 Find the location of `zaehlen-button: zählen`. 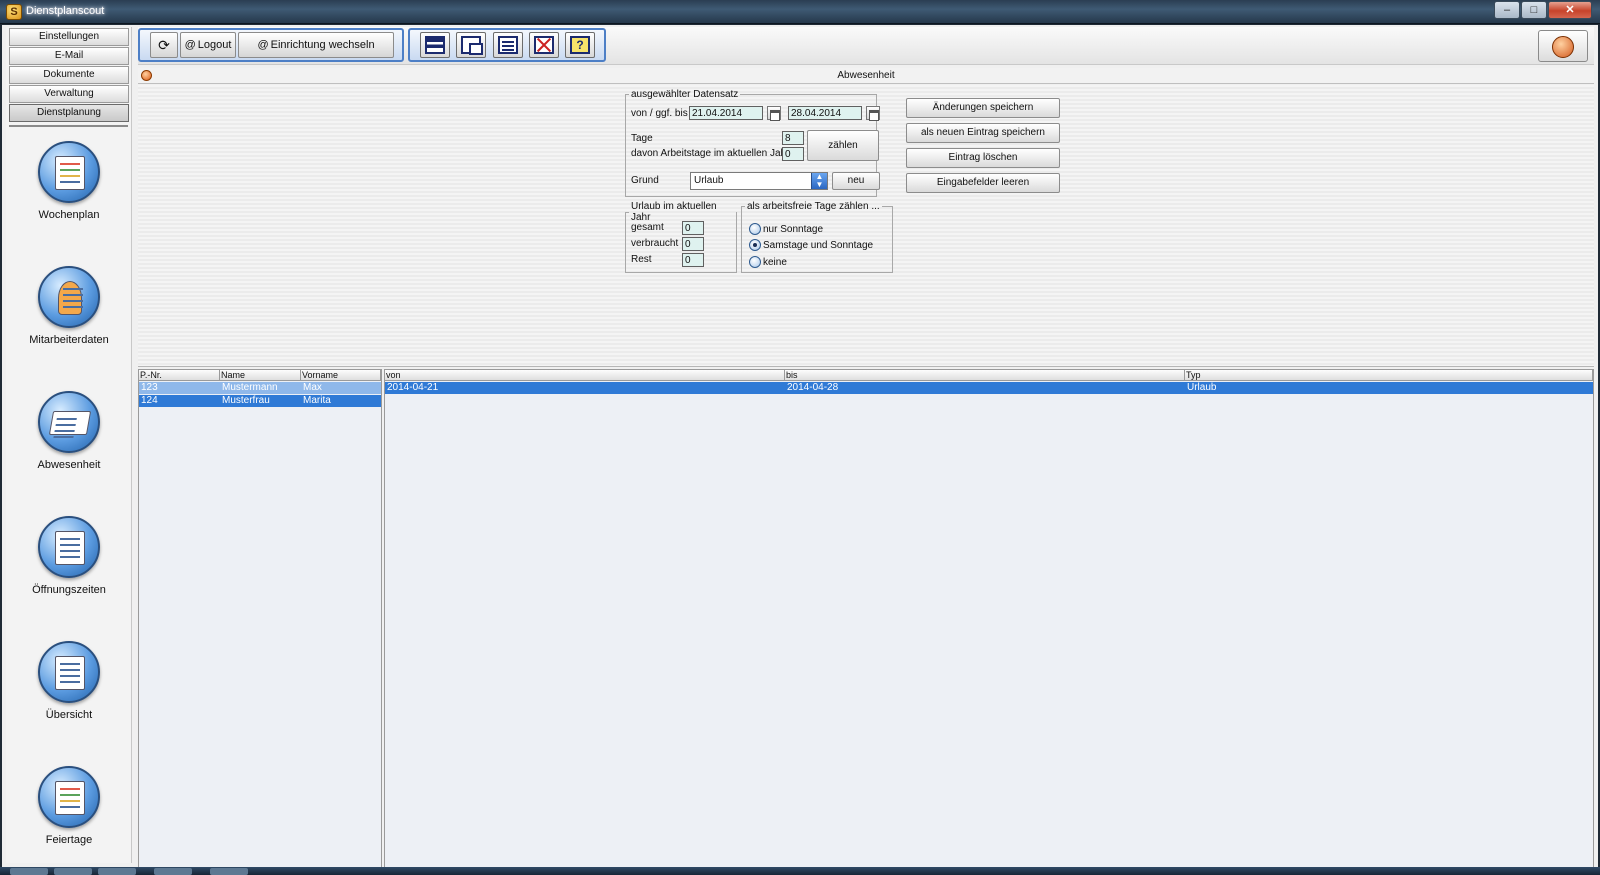

zaehlen-button: zählen is located at coordinates (843, 145).